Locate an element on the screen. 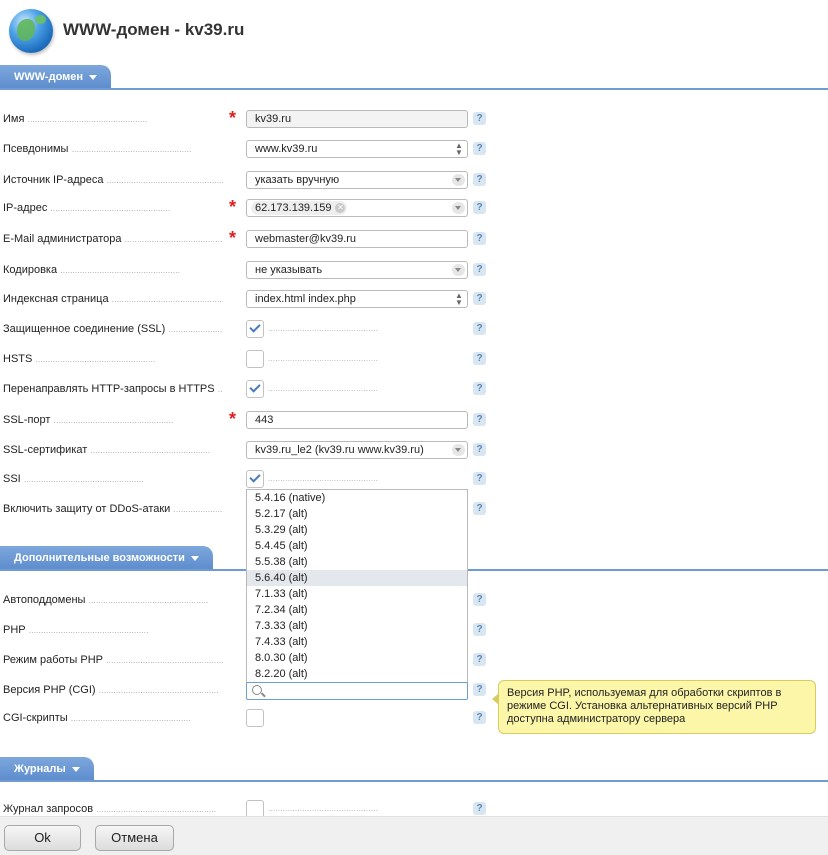 Image resolution: width=828 pixels, height=855 pixels. hsts-checkbox is located at coordinates (255, 359).